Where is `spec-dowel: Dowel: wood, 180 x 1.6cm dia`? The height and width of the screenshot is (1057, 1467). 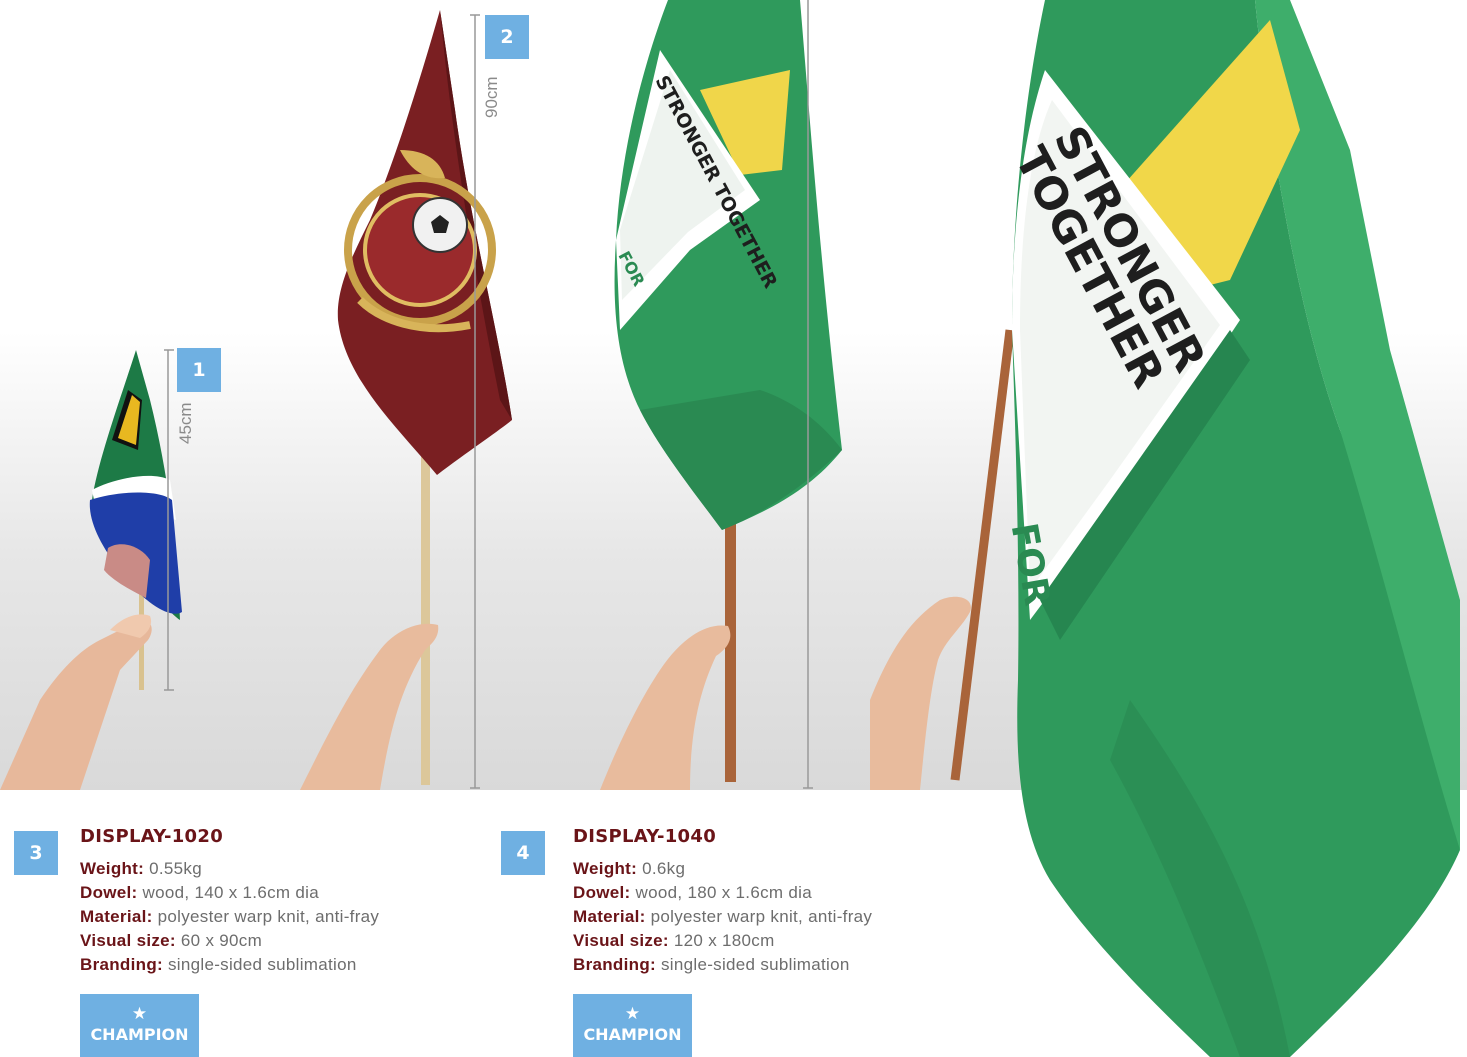 spec-dowel: Dowel: wood, 180 x 1.6cm dia is located at coordinates (692, 892).